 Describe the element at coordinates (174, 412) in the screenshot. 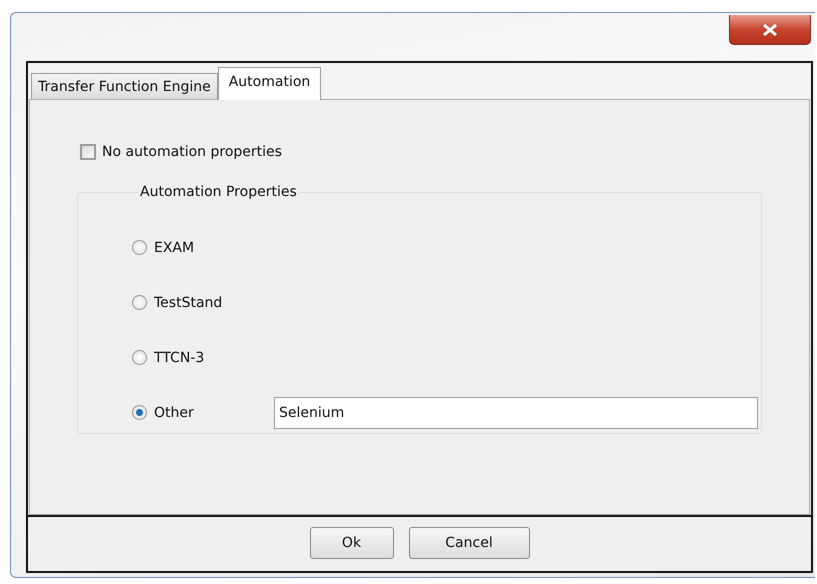

I see `radio-label: Other` at that location.